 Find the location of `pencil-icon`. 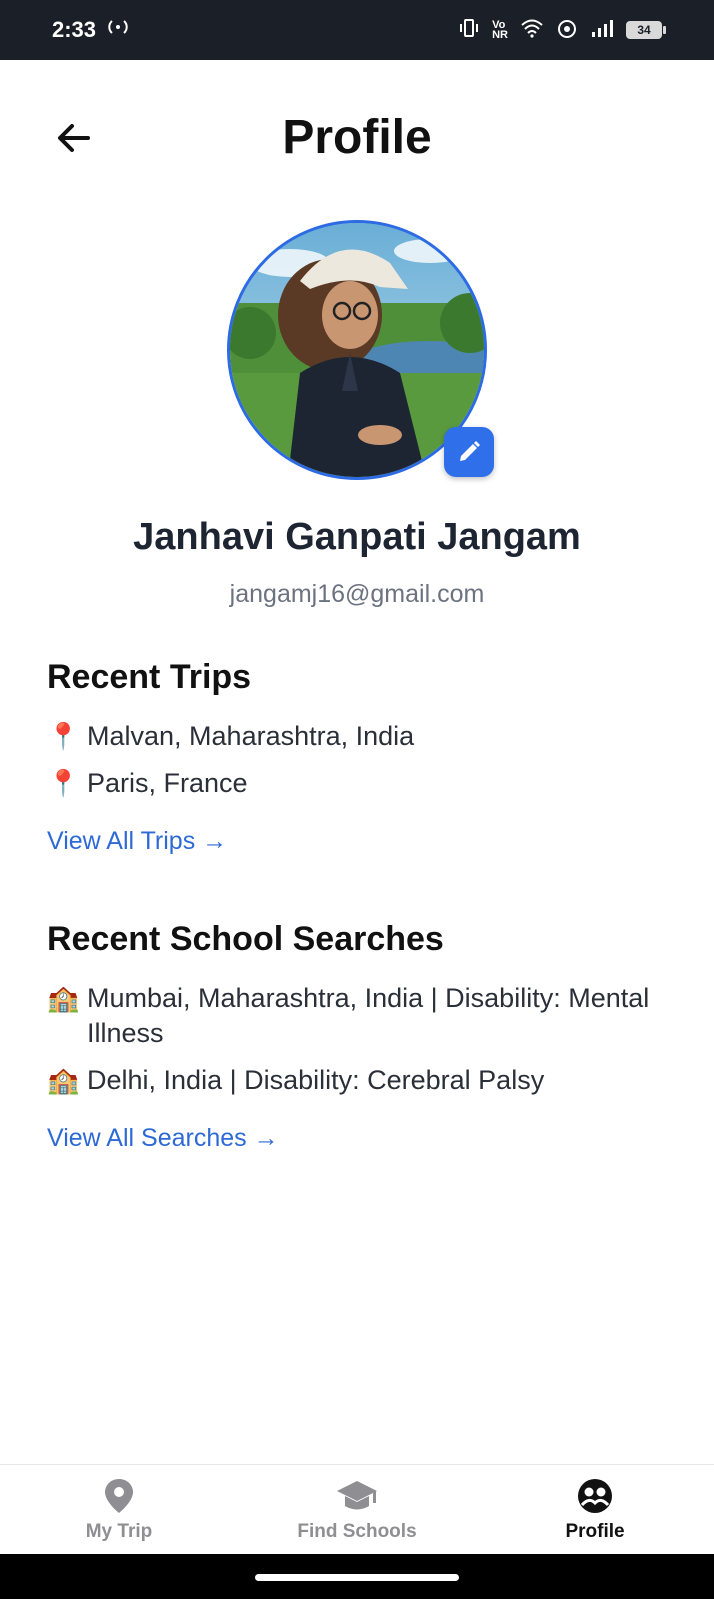

pencil-icon is located at coordinates (470, 451).